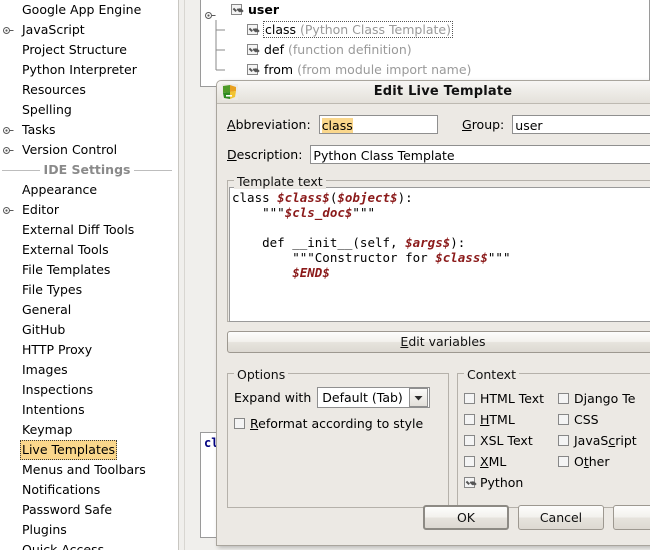 The image size is (650, 550). I want to click on separator-rule-right, so click(153, 170).